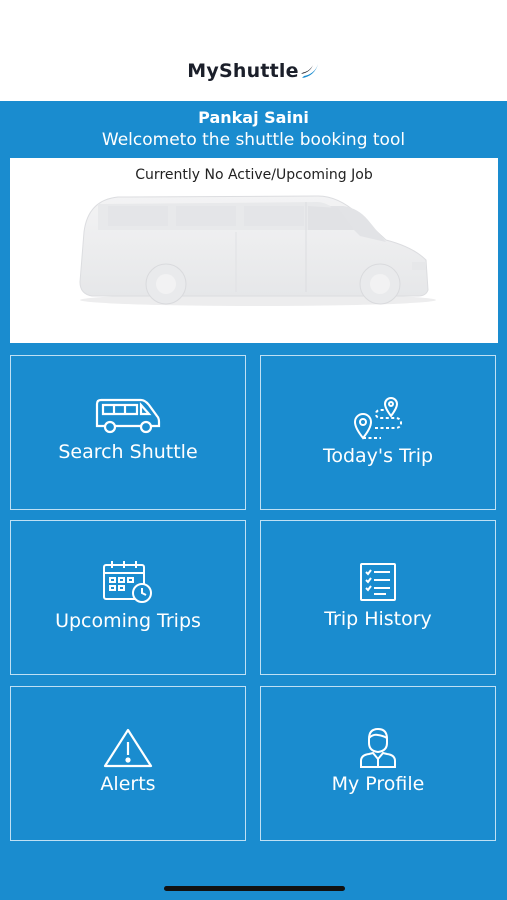 The width and height of the screenshot is (507, 900). I want to click on van-icon, so click(128, 416).